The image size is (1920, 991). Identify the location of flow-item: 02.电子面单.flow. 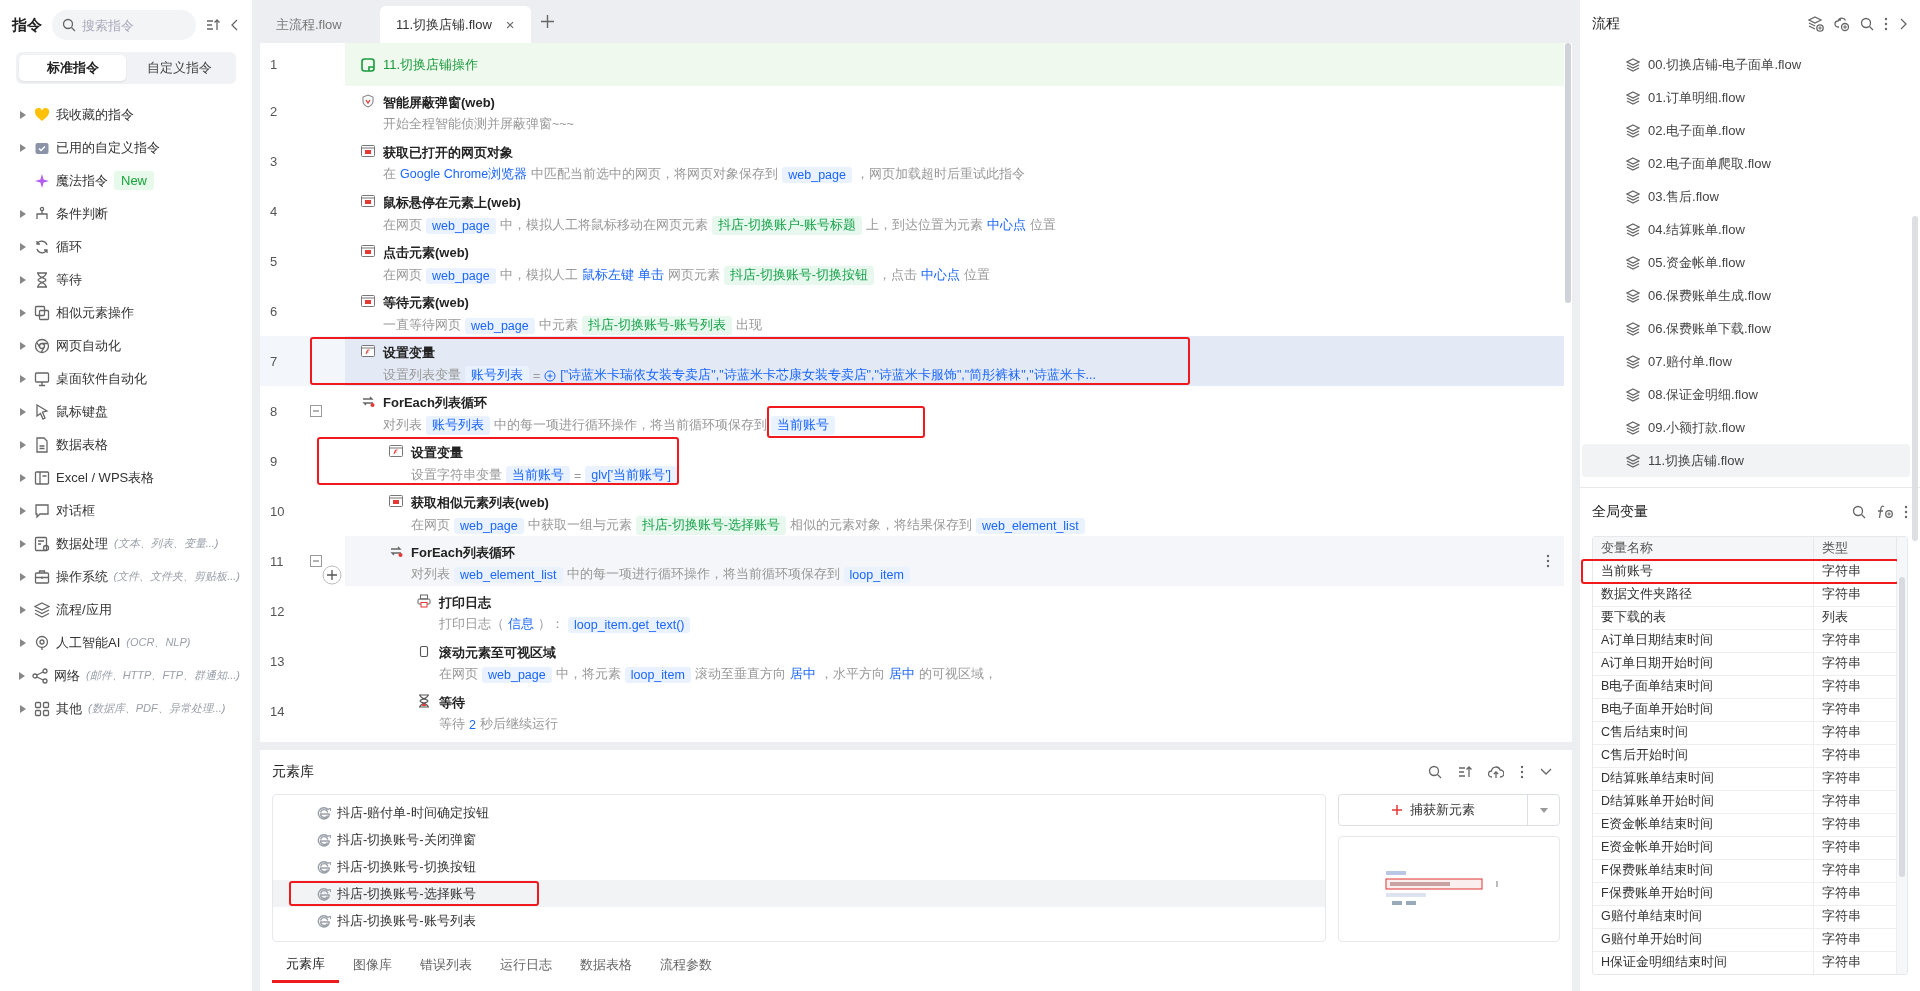
(1746, 130).